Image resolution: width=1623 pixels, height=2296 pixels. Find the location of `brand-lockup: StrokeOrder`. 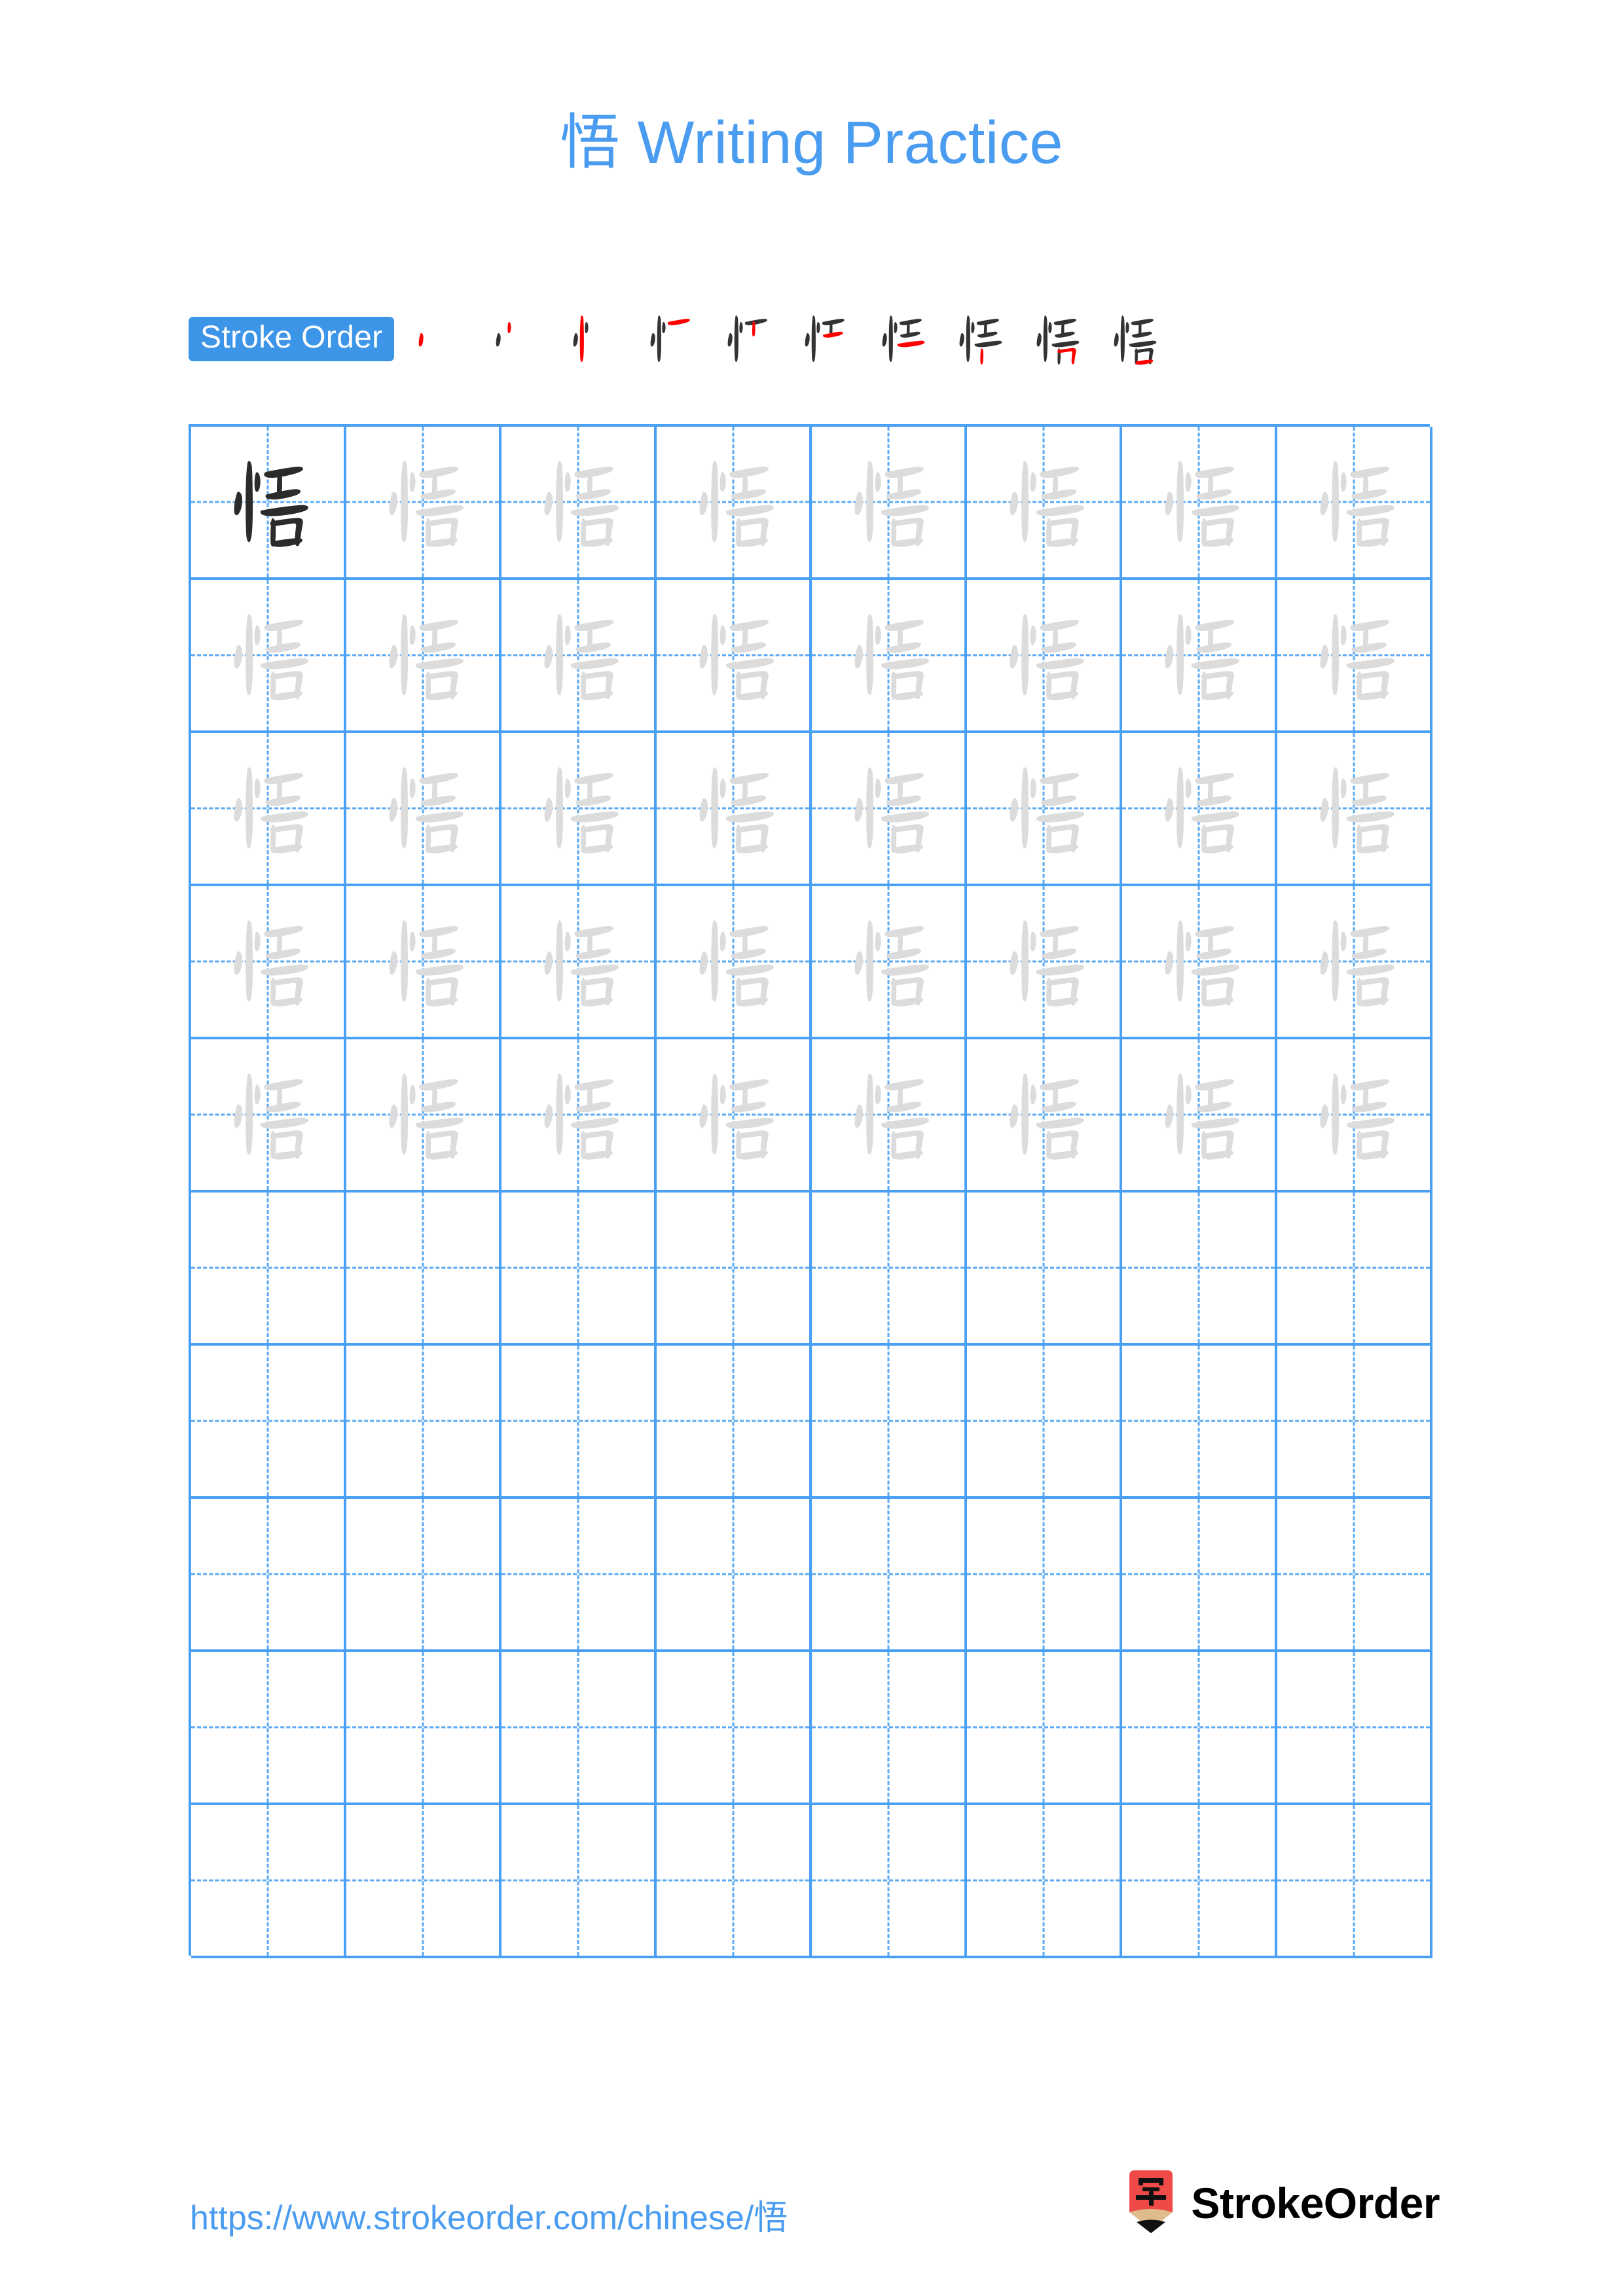

brand-lockup: StrokeOrder is located at coordinates (1282, 2203).